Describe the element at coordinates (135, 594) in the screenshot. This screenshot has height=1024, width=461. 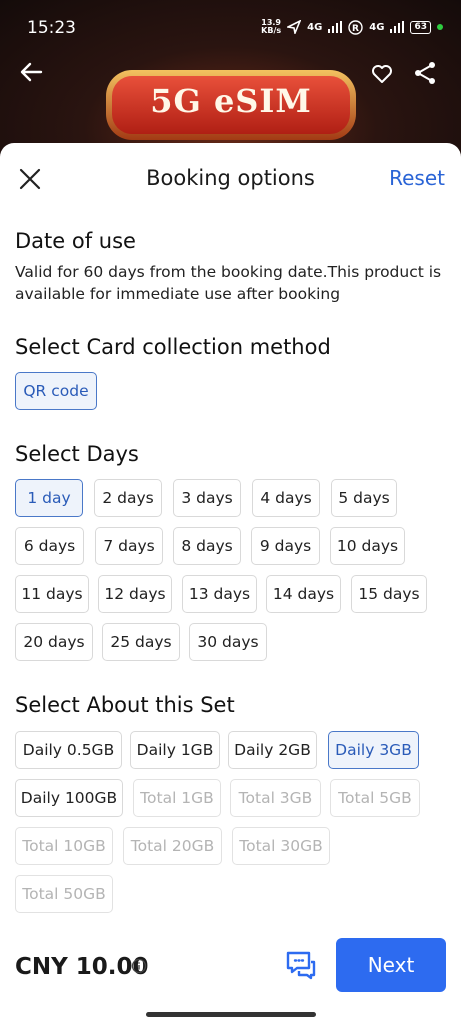
I see `day-option-12-days: 12 days` at that location.